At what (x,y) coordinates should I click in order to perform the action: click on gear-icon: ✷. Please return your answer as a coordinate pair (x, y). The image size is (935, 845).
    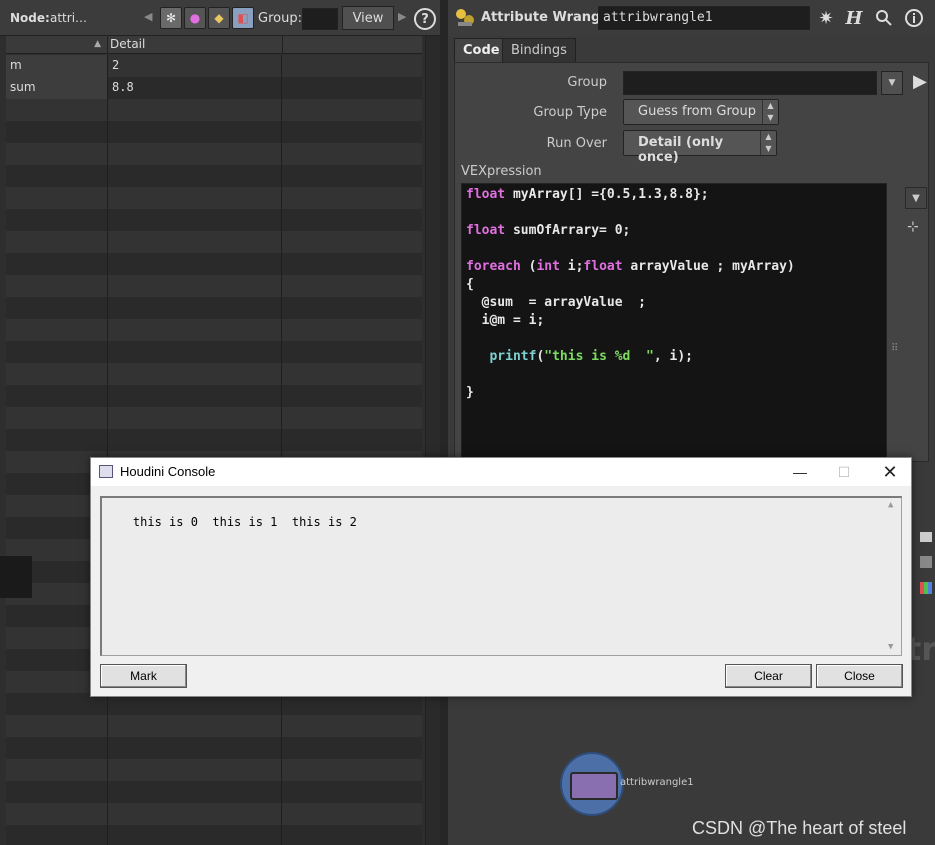
    Looking at the image, I should click on (826, 18).